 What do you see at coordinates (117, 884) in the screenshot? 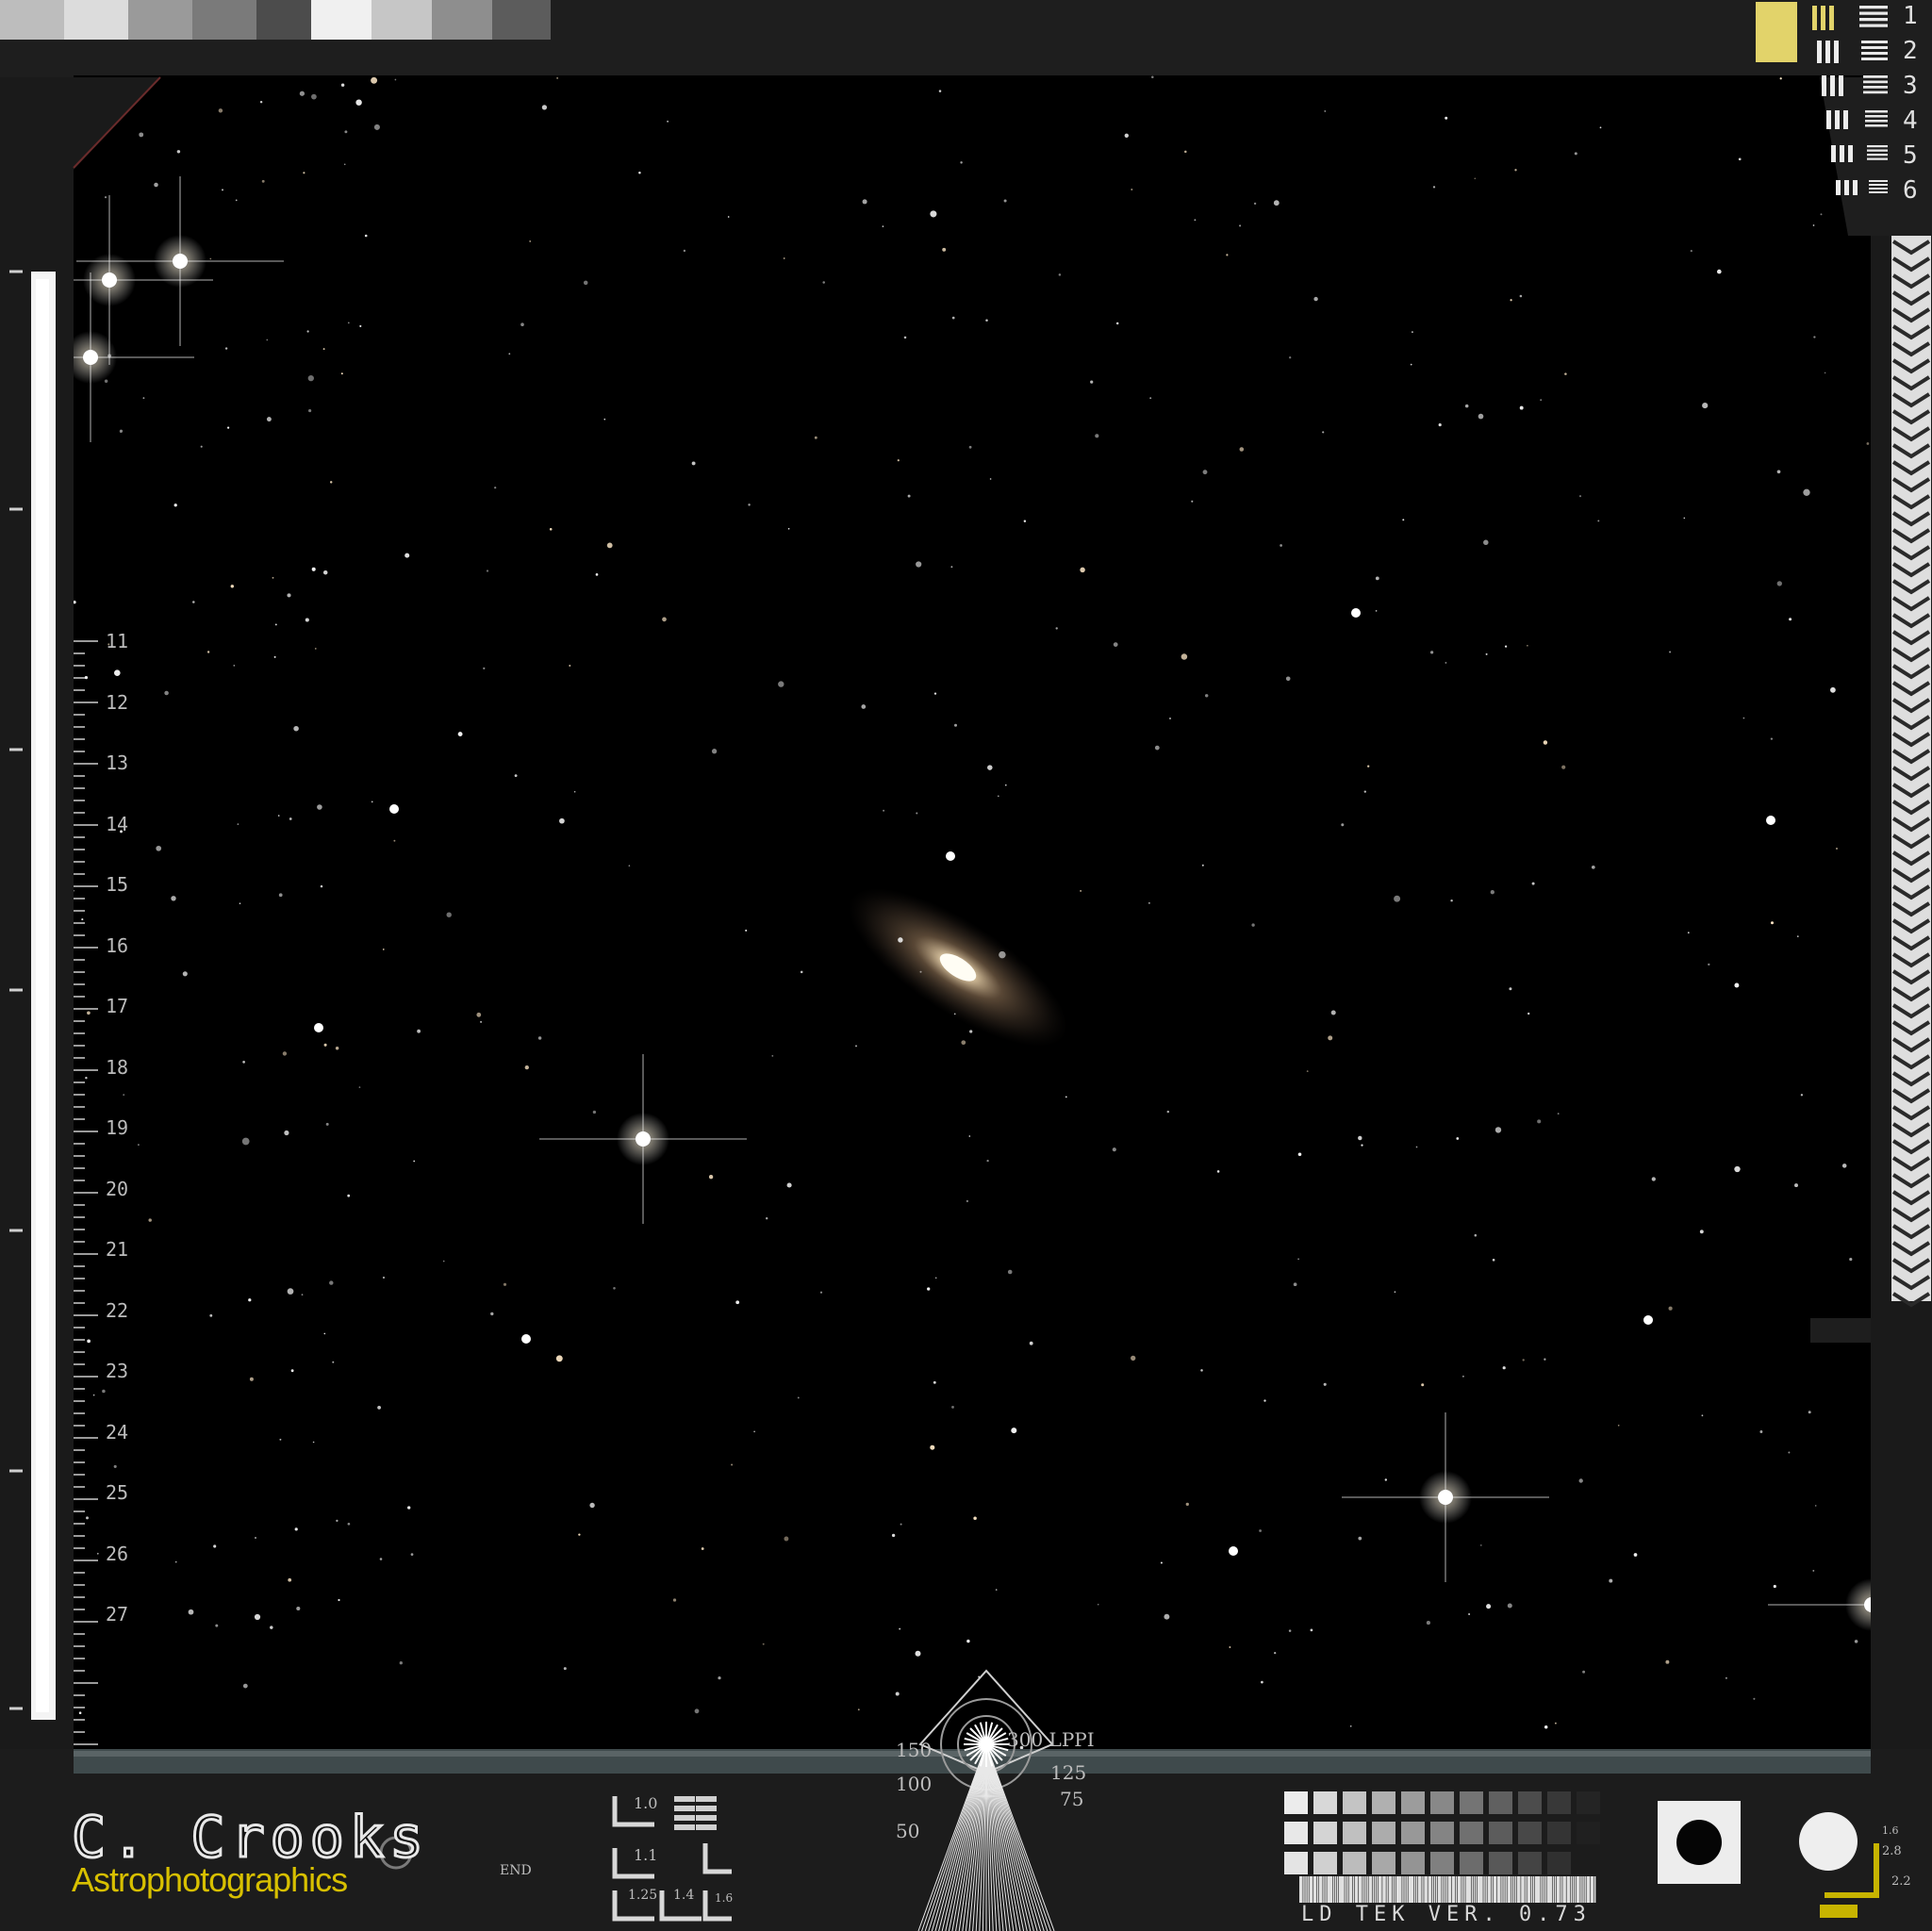
I see `left-ruler-label: 15` at bounding box center [117, 884].